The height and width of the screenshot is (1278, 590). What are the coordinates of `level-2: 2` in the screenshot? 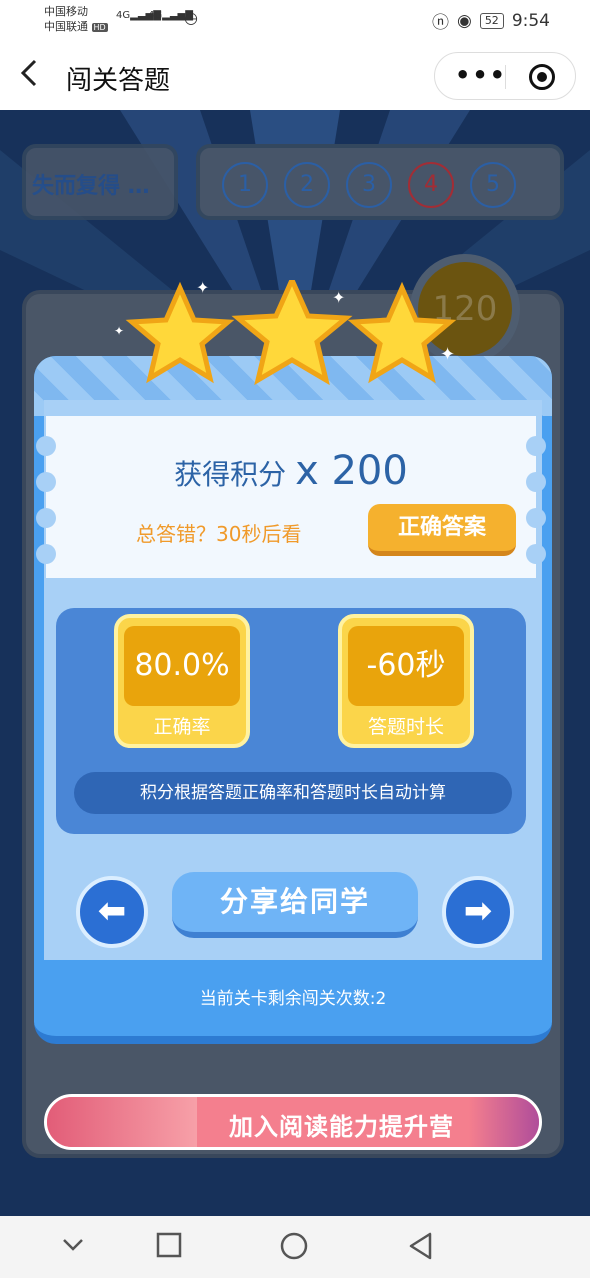 It's located at (307, 185).